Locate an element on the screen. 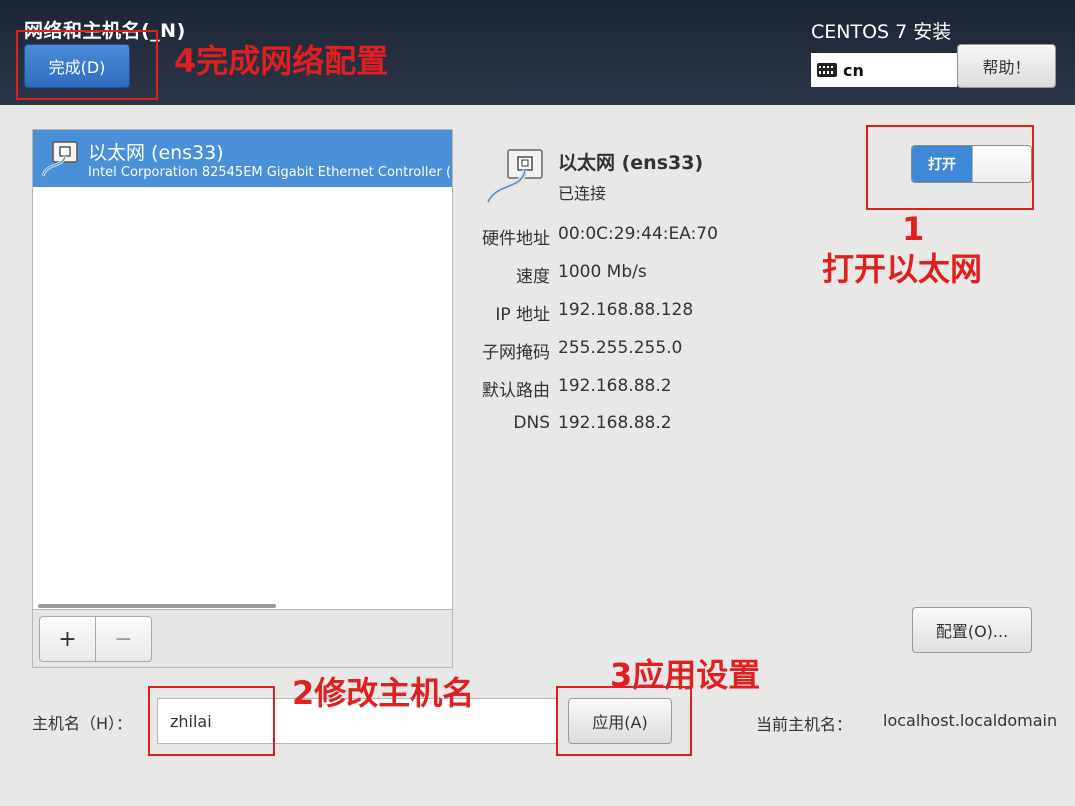 The height and width of the screenshot is (806, 1075). info-value: 00:0C:29:44:EA:70 is located at coordinates (638, 234).